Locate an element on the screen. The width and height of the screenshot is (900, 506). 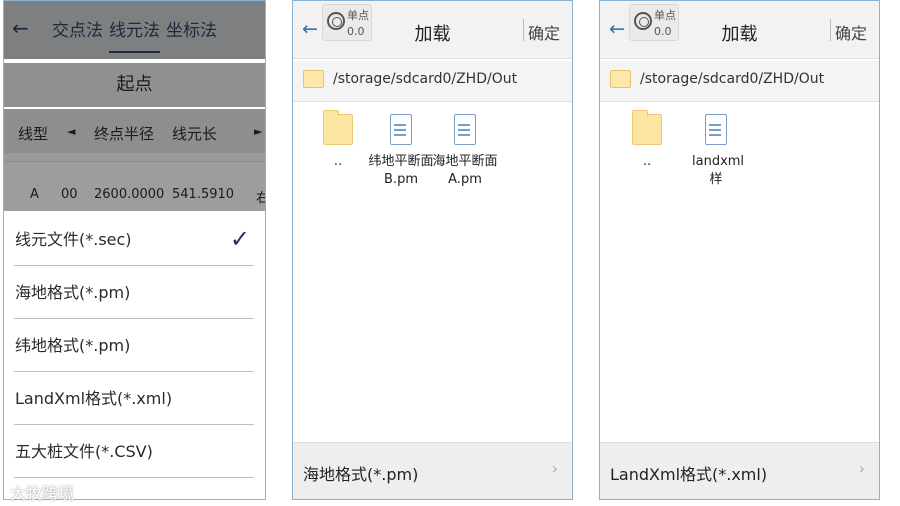
option-label: 纬地格式(*.pm) is located at coordinates (73, 345).